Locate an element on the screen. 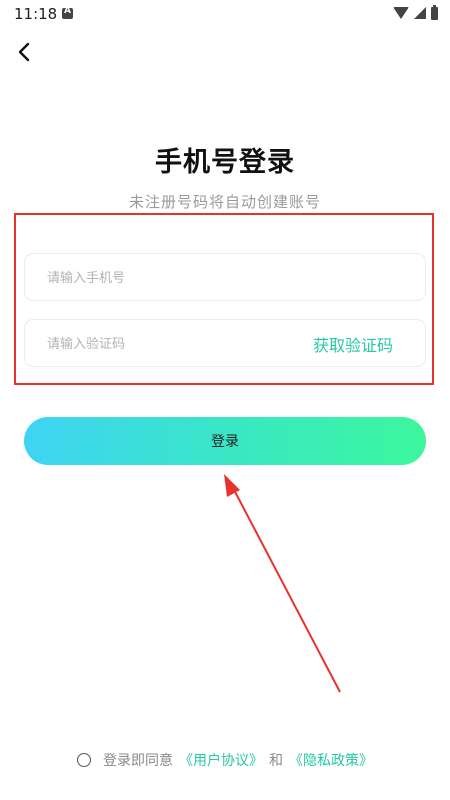  status-icons is located at coordinates (415, 12).